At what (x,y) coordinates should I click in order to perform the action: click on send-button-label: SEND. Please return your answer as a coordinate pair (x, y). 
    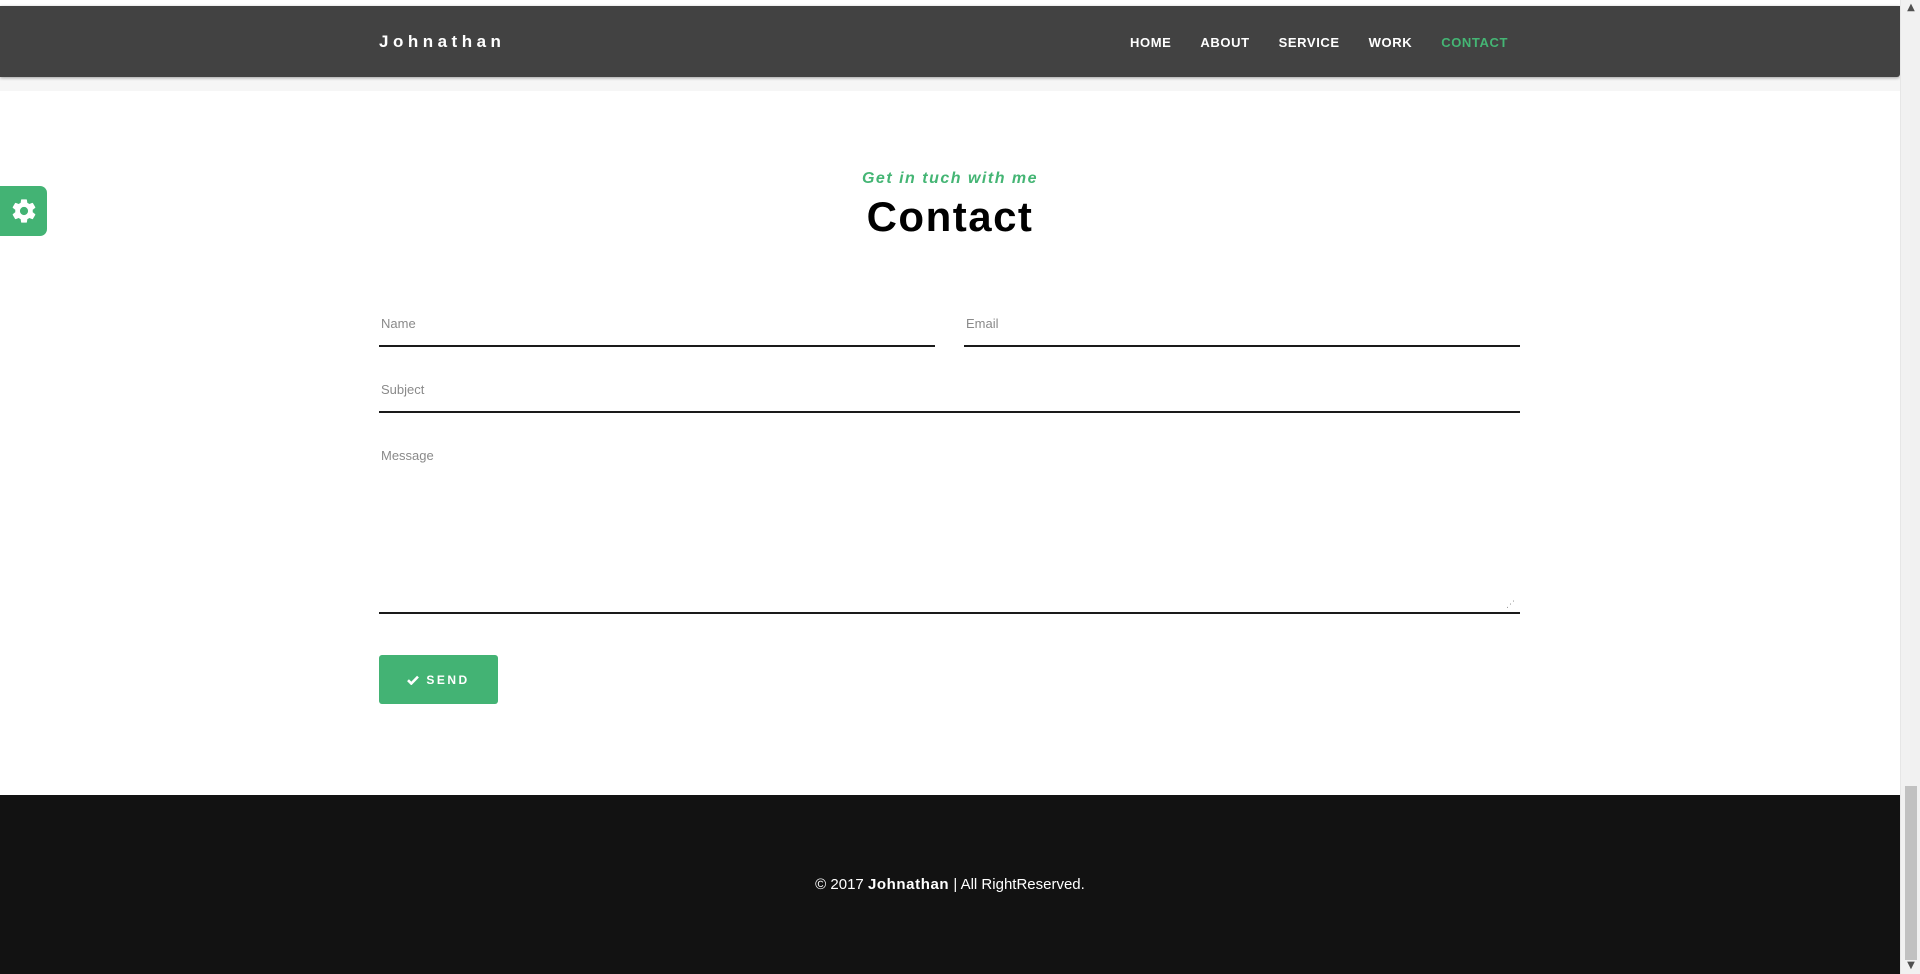
    Looking at the image, I should click on (448, 679).